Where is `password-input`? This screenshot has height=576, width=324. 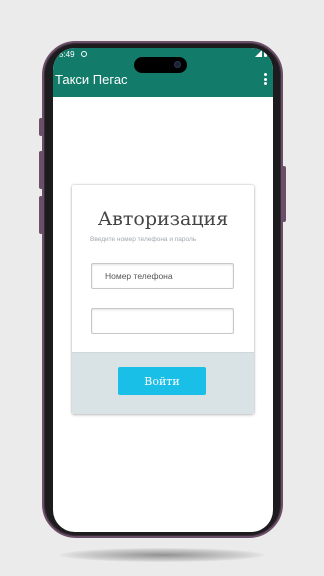 password-input is located at coordinates (162, 321).